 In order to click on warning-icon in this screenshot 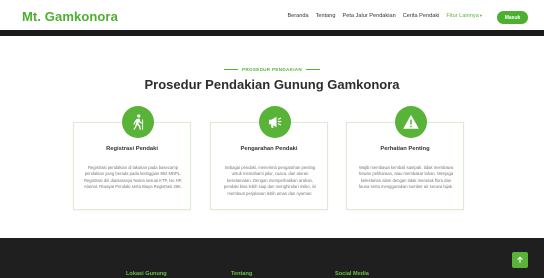, I will do `click(411, 122)`.